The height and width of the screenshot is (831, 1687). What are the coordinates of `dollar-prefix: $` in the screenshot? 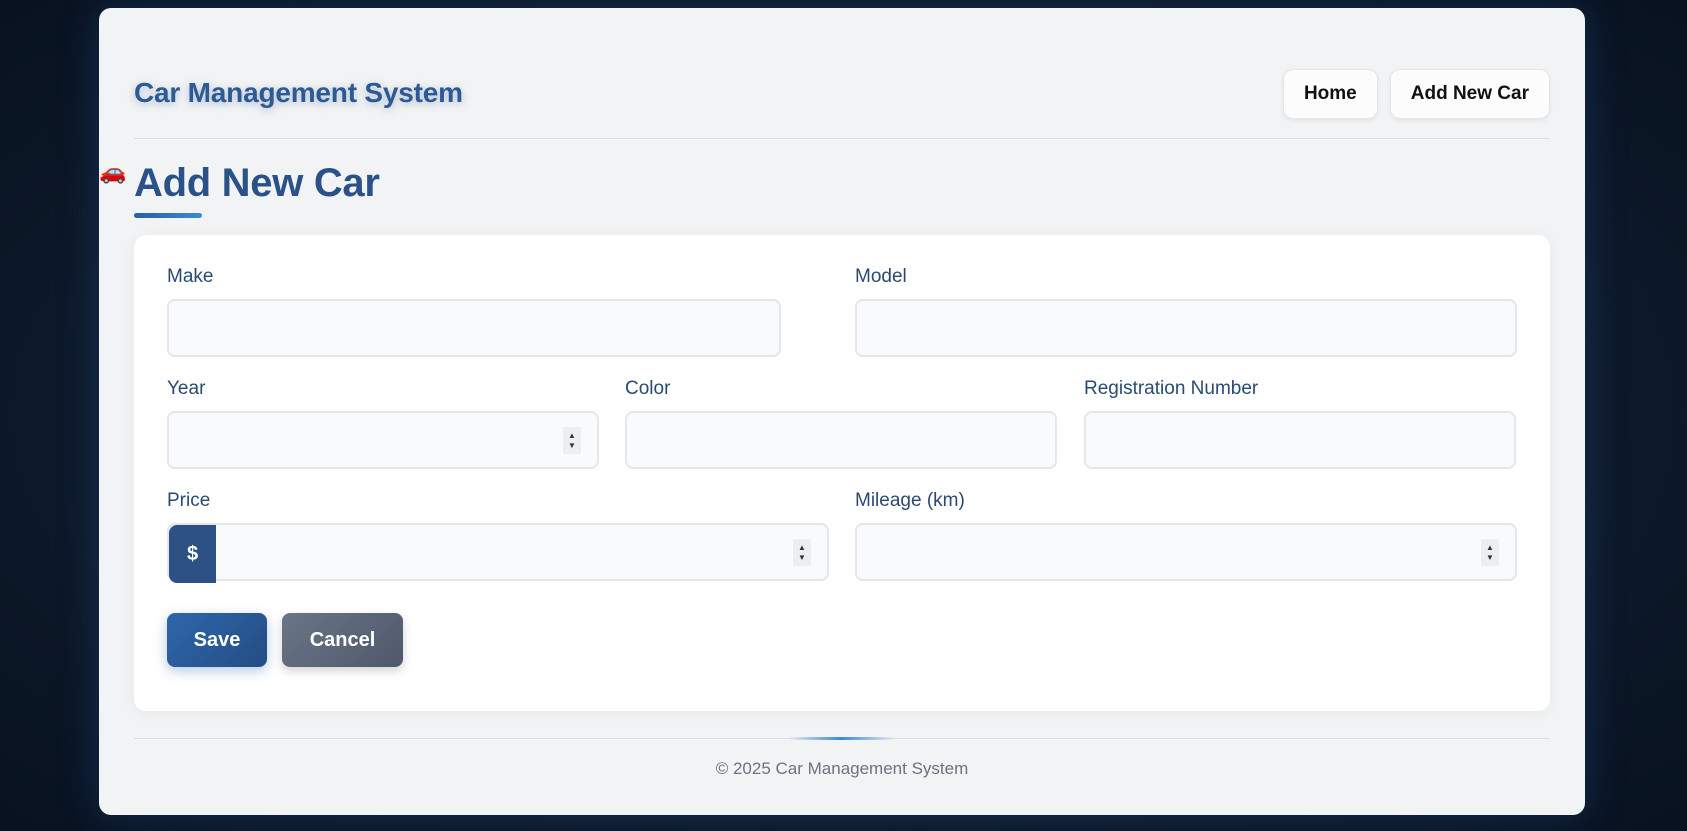 It's located at (192, 554).